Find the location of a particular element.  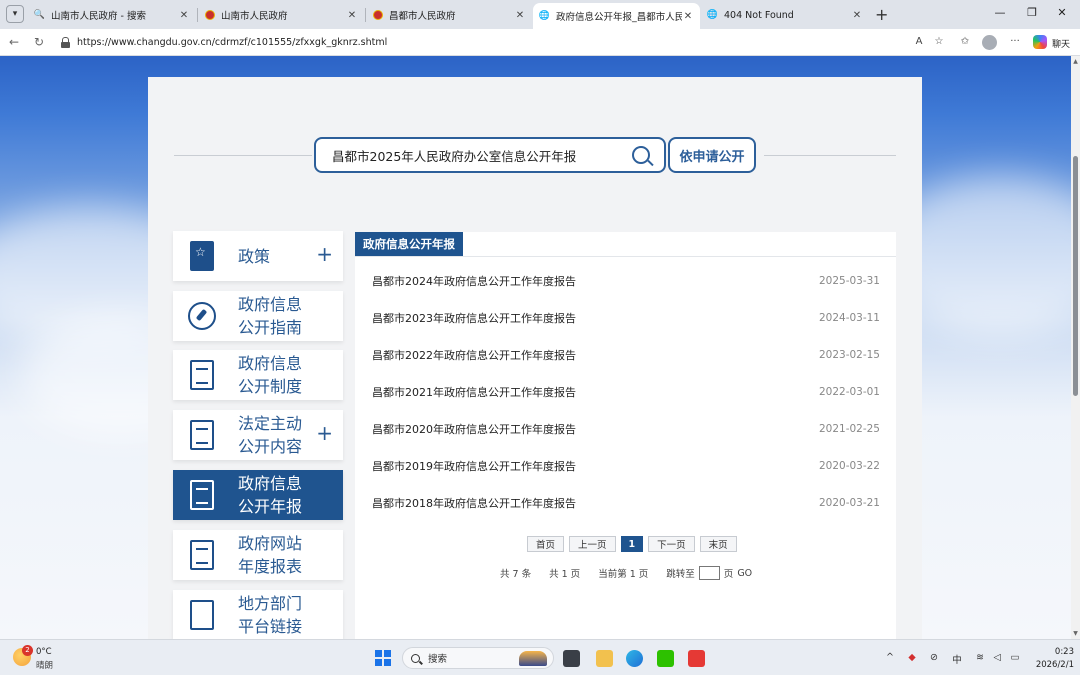

favorites-collection-icon: ✩ is located at coordinates (965, 41).